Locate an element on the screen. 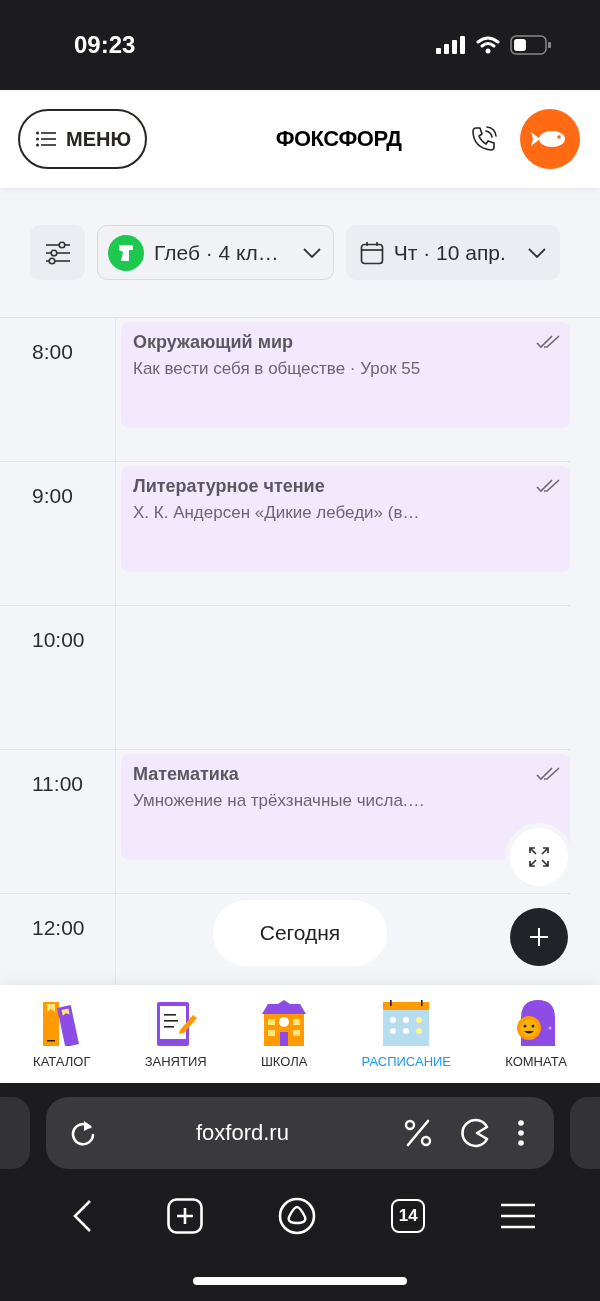 This screenshot has height=1301, width=600. sliders-icon is located at coordinates (57, 252).